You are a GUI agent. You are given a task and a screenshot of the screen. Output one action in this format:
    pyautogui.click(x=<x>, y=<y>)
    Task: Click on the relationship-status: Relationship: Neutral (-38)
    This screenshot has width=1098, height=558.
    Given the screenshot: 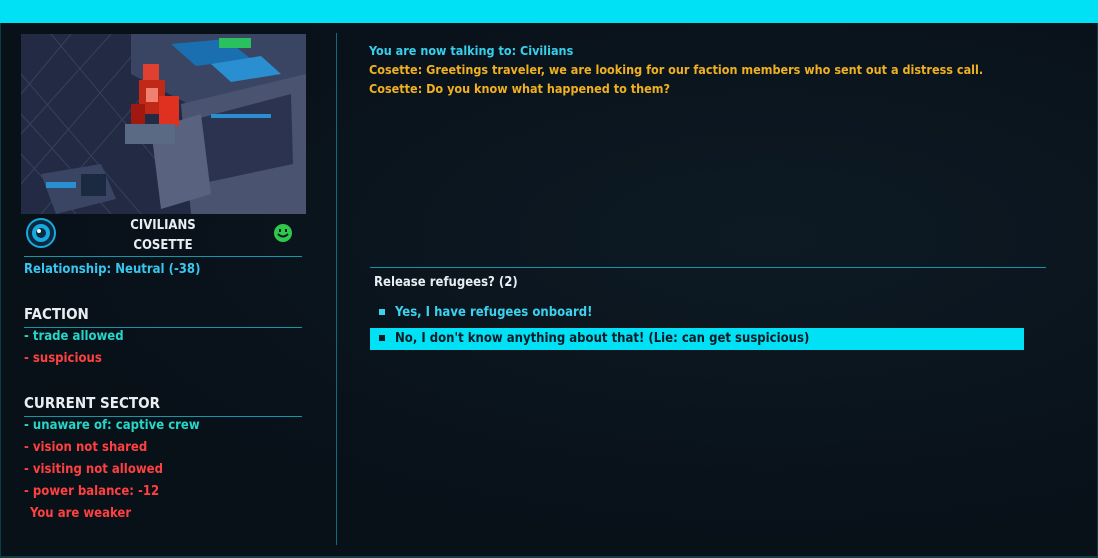 What is the action you would take?
    pyautogui.click(x=112, y=269)
    